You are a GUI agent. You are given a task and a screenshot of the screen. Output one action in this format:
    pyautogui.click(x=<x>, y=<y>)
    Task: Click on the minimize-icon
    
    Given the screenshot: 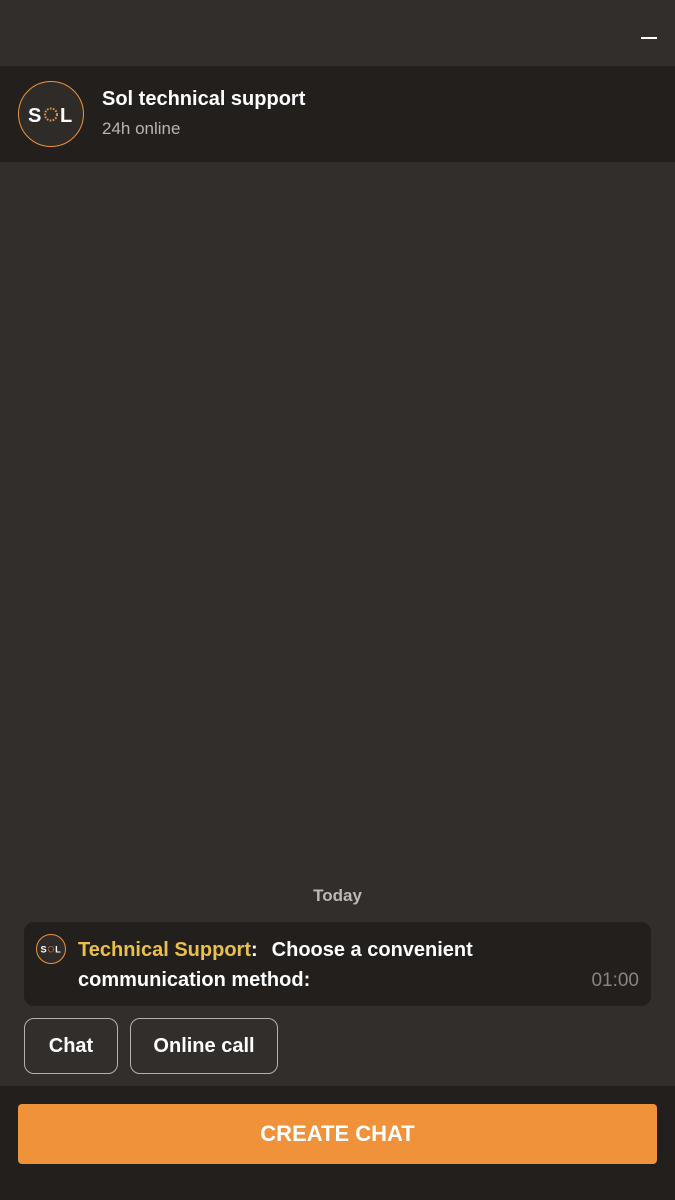 What is the action you would take?
    pyautogui.click(x=649, y=38)
    